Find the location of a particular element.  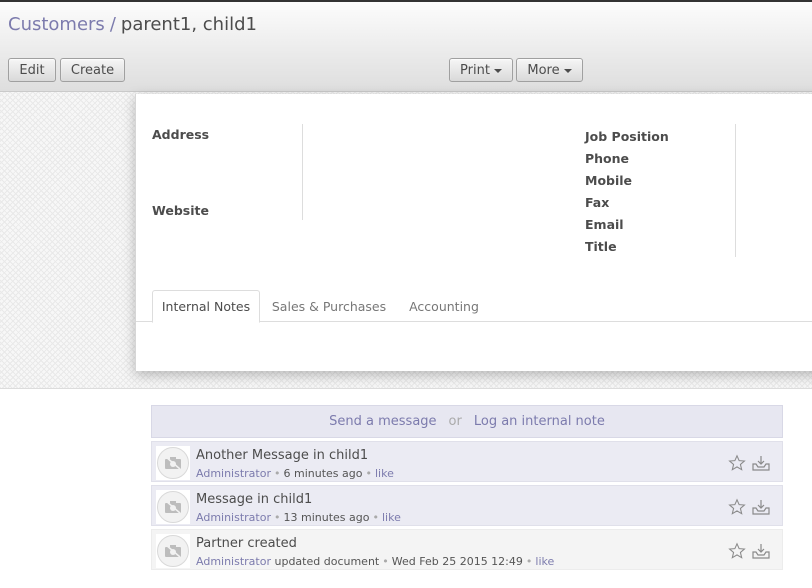

edit-button: Edit is located at coordinates (32, 70).